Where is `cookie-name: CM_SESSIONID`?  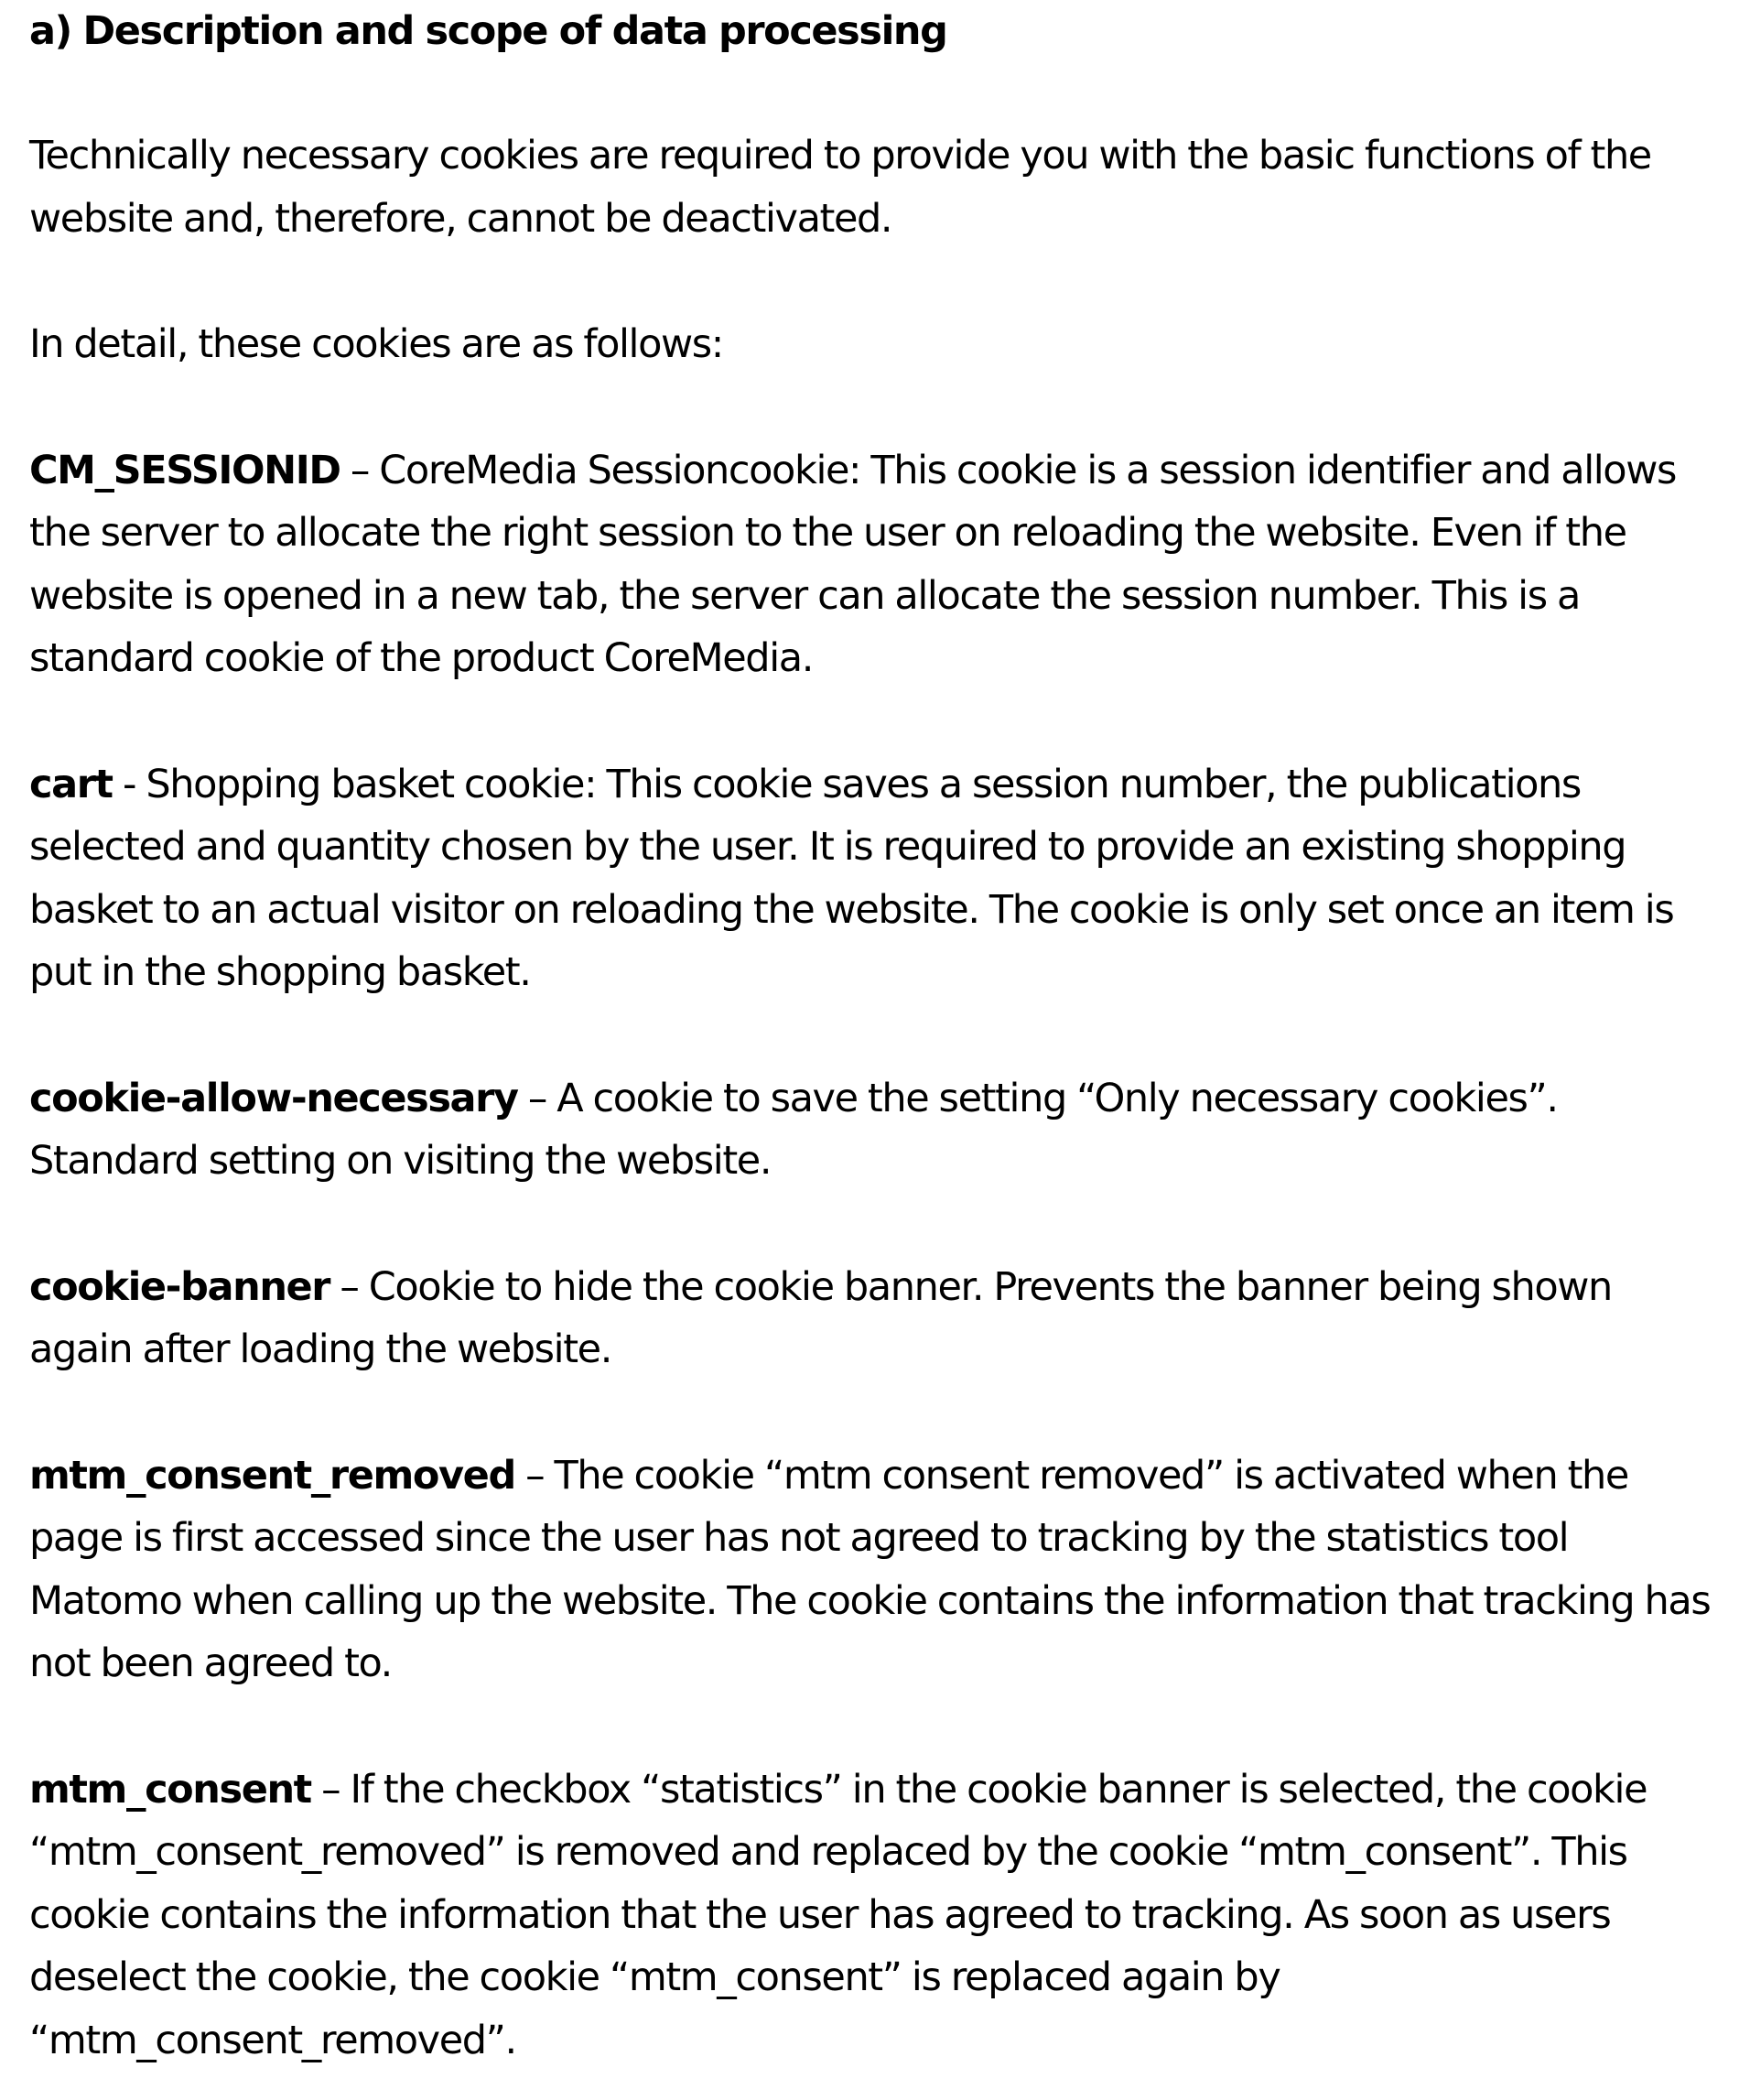 cookie-name: CM_SESSIONID is located at coordinates (185, 470).